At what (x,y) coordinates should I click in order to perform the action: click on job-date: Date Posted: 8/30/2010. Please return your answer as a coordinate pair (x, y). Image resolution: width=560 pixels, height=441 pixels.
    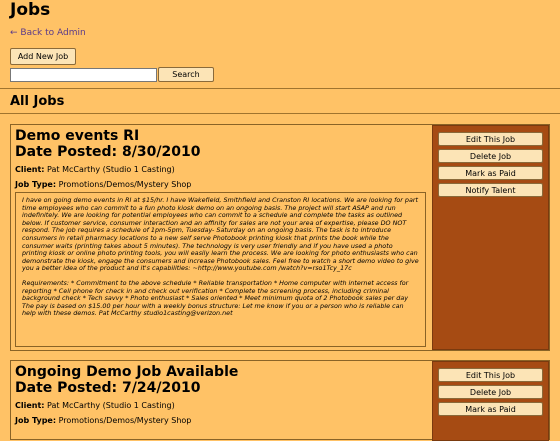
    Looking at the image, I should click on (108, 152).